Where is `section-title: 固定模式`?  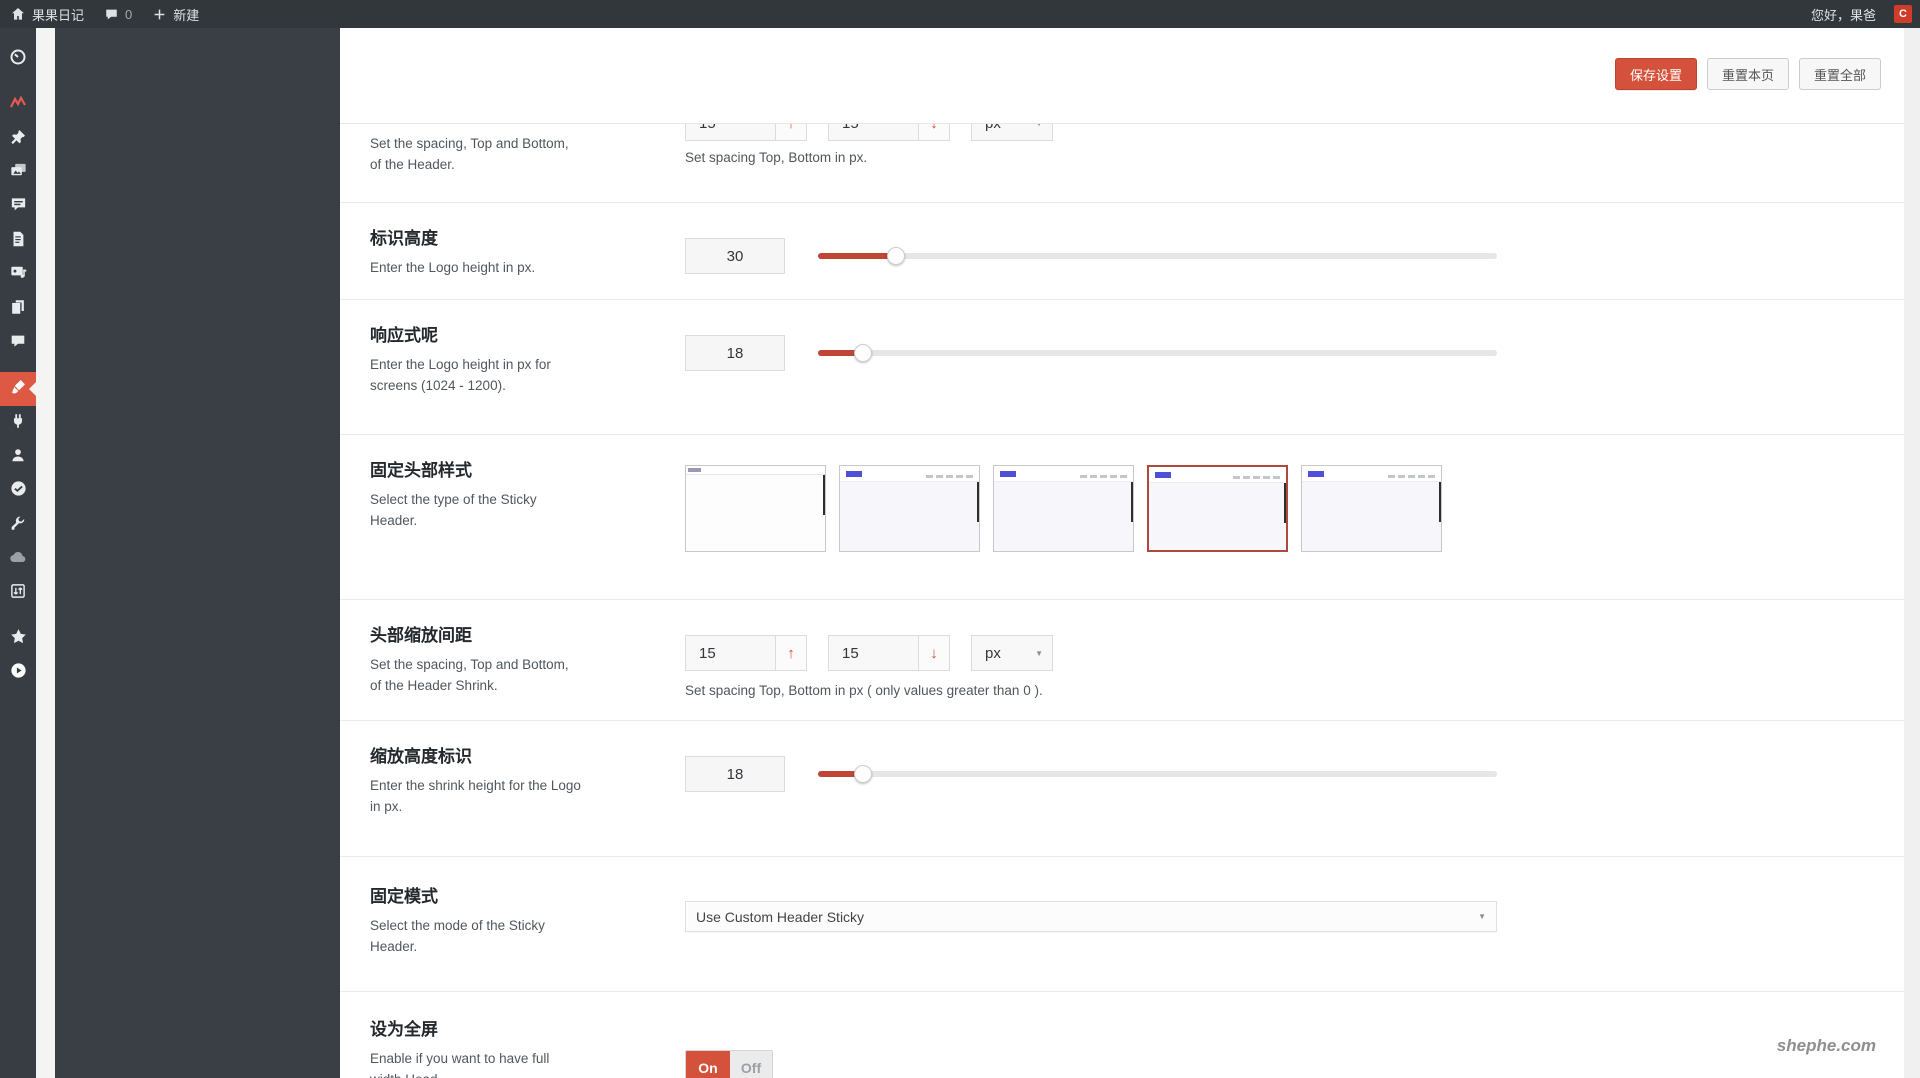
section-title: 固定模式 is located at coordinates (404, 896).